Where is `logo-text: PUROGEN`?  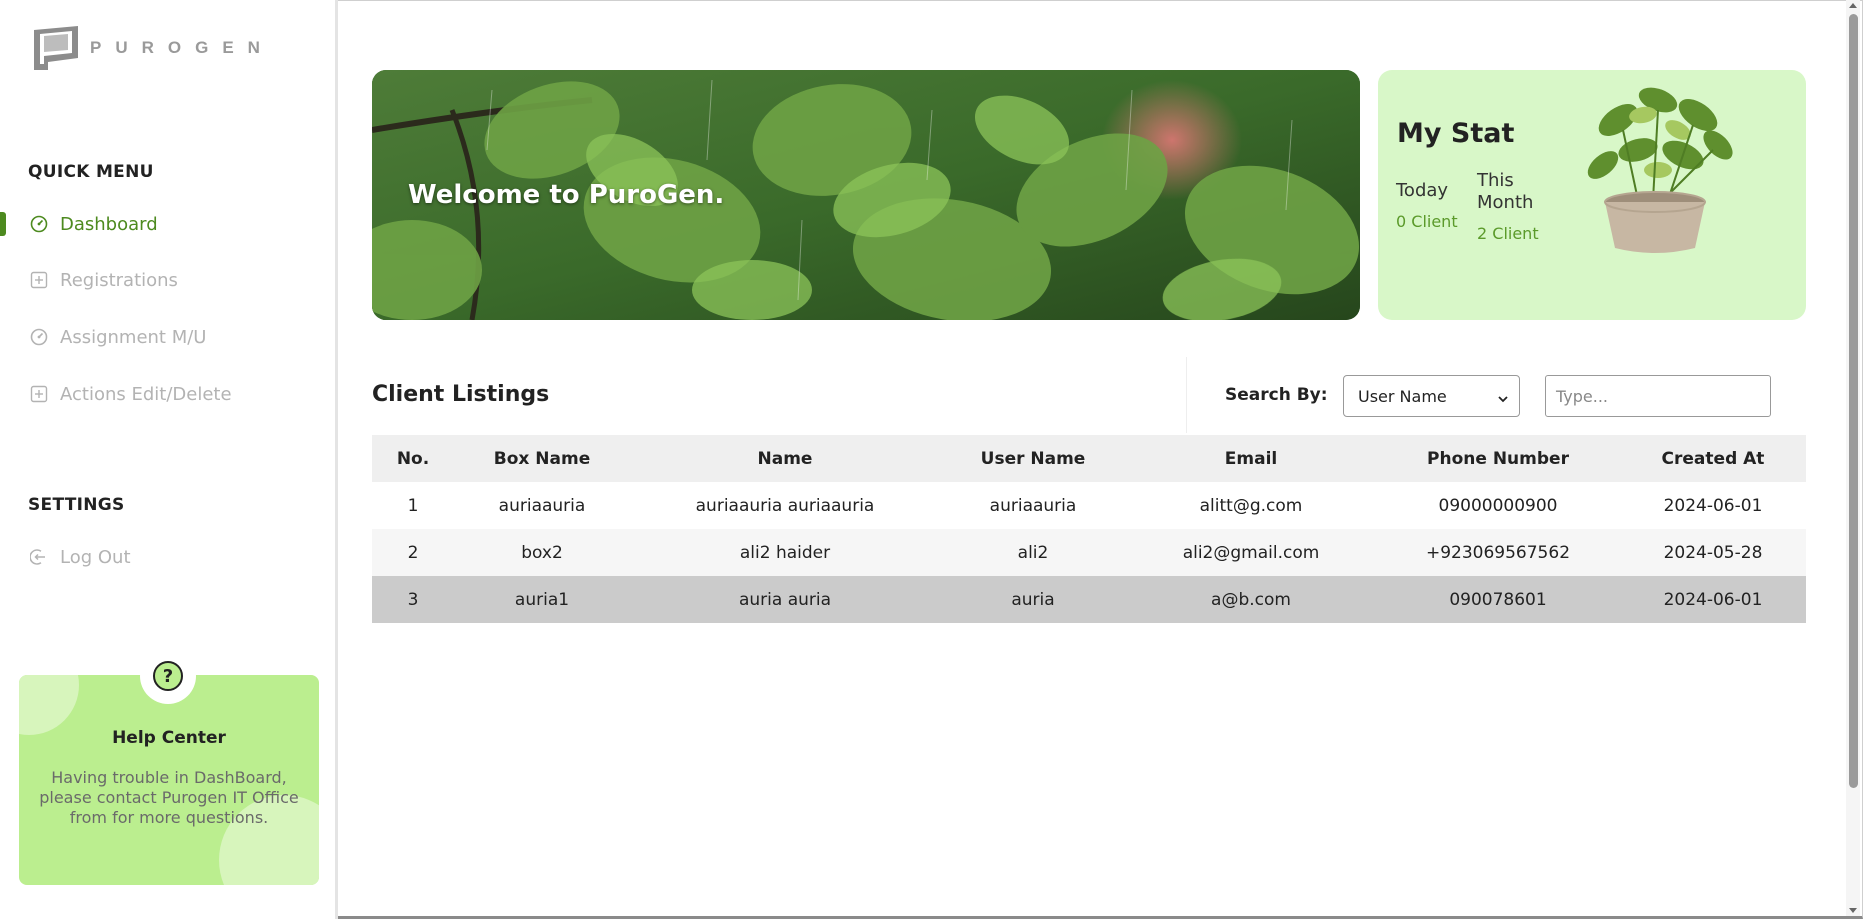
logo-text: PUROGEN is located at coordinates (182, 47).